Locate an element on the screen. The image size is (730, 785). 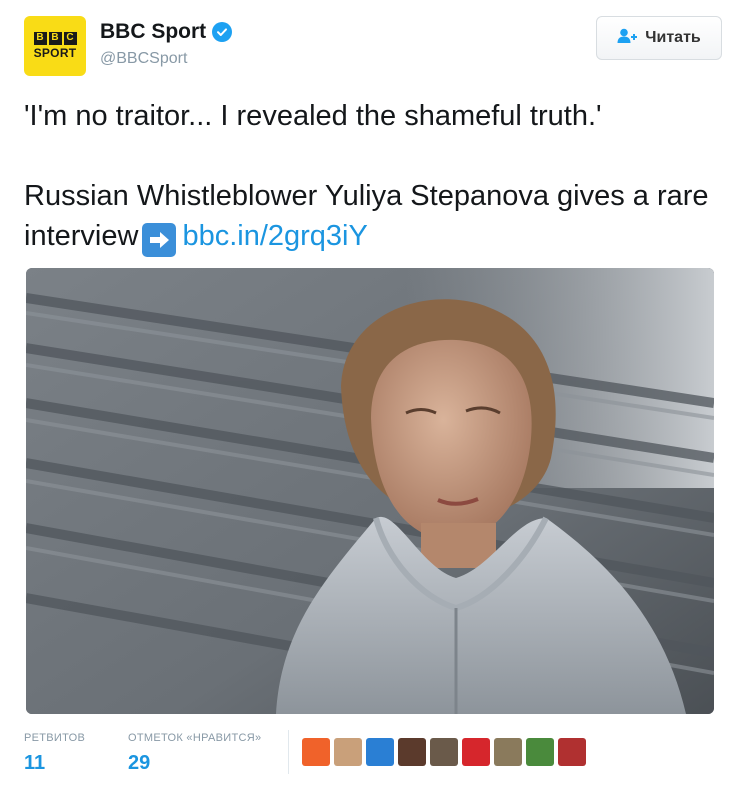
liker-avatars is located at coordinates (444, 752).